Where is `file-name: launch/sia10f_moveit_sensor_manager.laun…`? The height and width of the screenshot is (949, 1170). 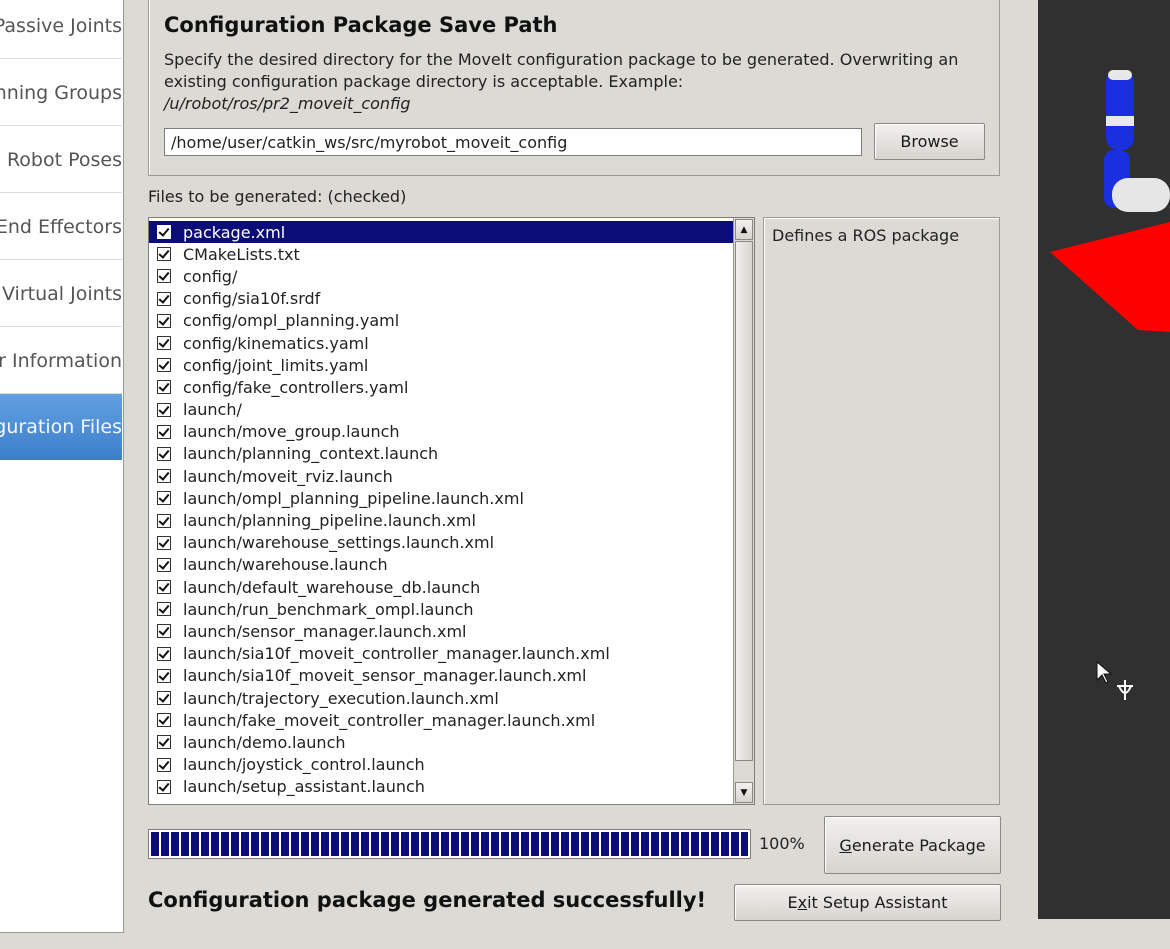 file-name: launch/sia10f_moveit_sensor_manager.laun… is located at coordinates (385, 676).